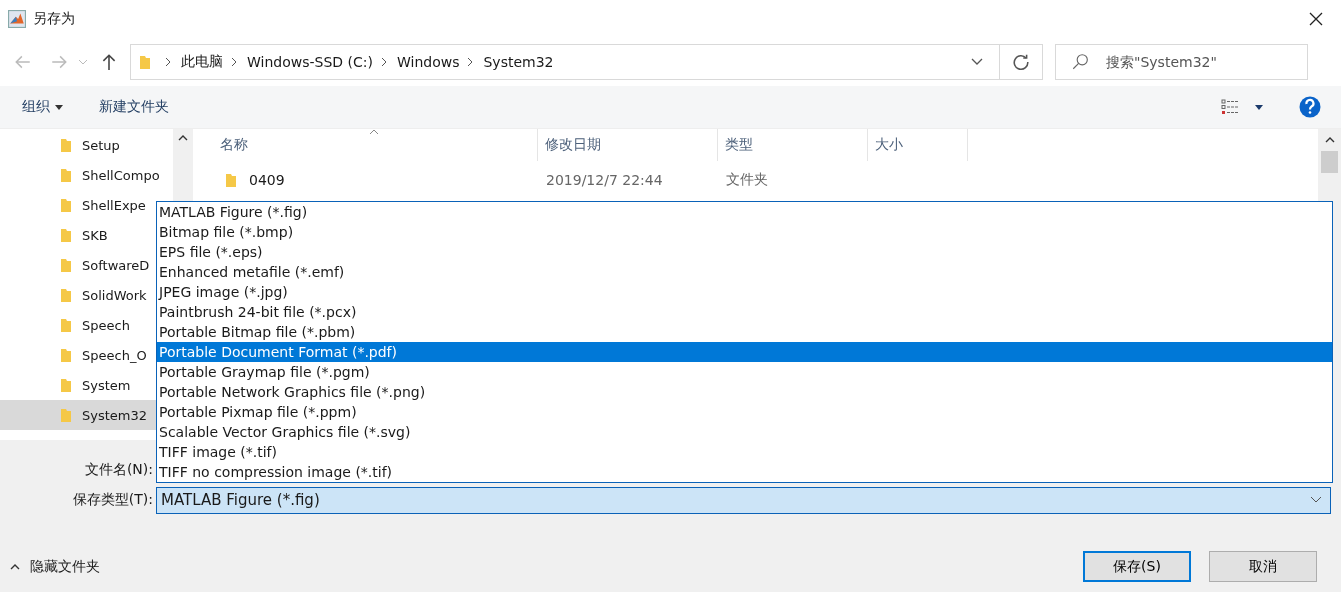  I want to click on breadcrumb-item: Windows, so click(428, 62).